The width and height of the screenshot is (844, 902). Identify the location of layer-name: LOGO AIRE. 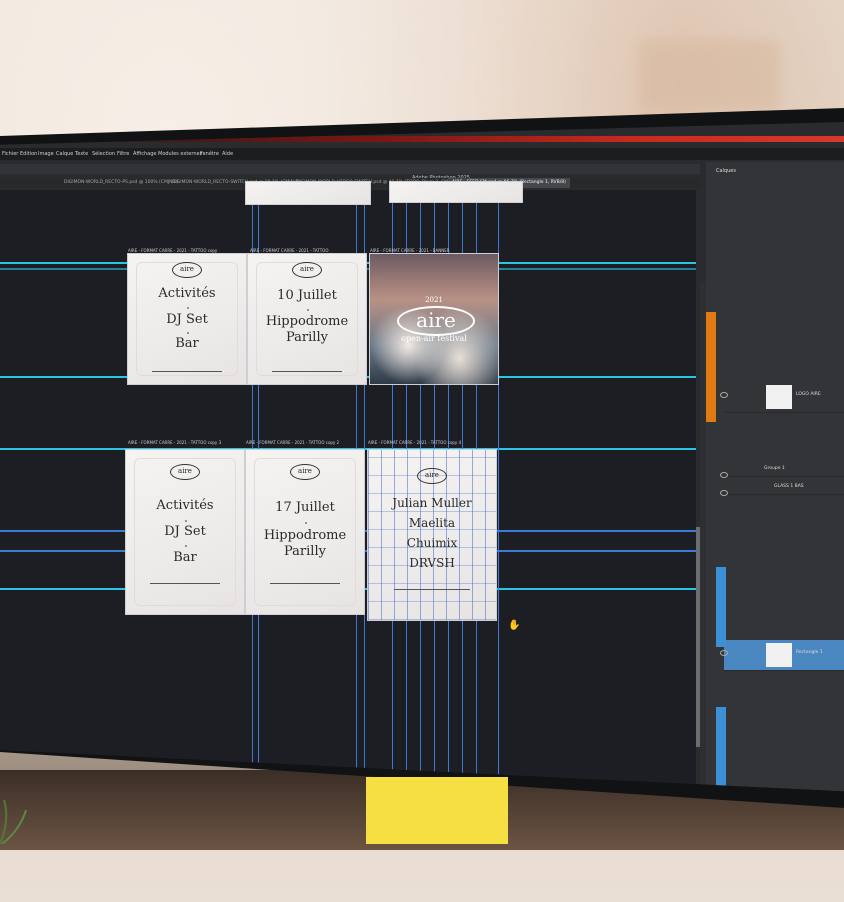
(808, 394).